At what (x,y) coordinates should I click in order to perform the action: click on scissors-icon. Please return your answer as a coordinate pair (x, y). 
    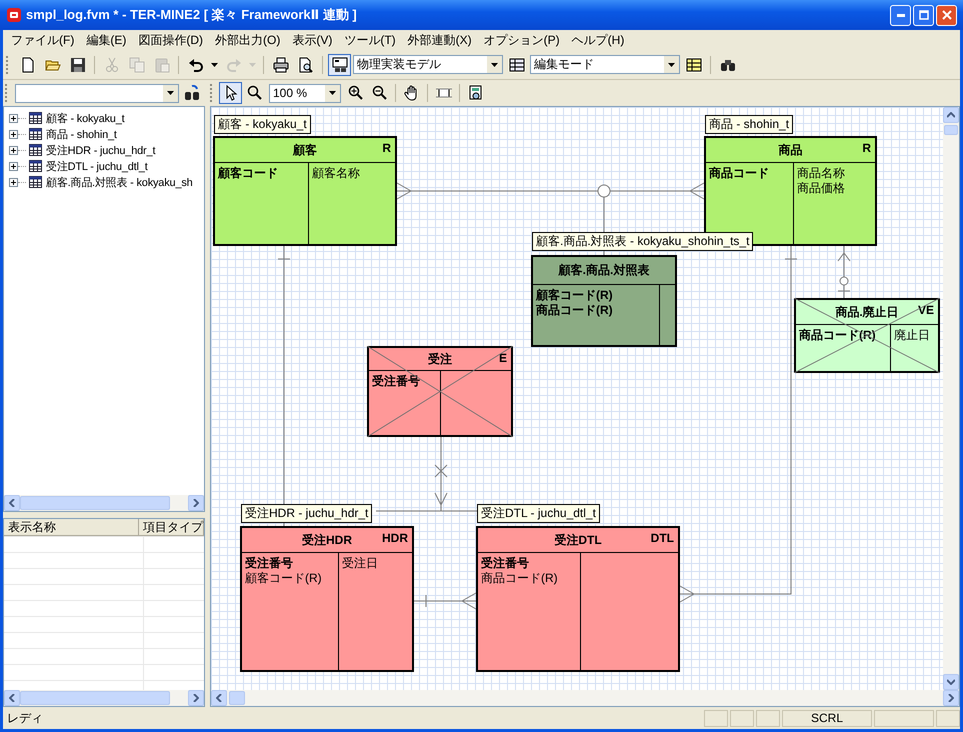
    Looking at the image, I should click on (112, 64).